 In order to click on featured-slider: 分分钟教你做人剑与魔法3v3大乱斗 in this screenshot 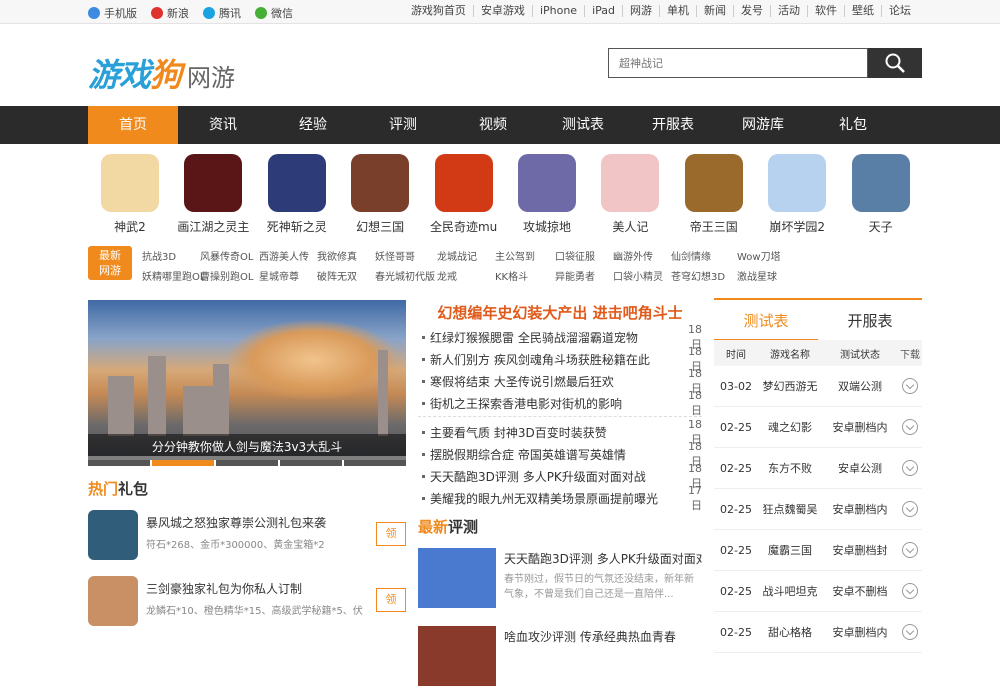, I will do `click(247, 383)`.